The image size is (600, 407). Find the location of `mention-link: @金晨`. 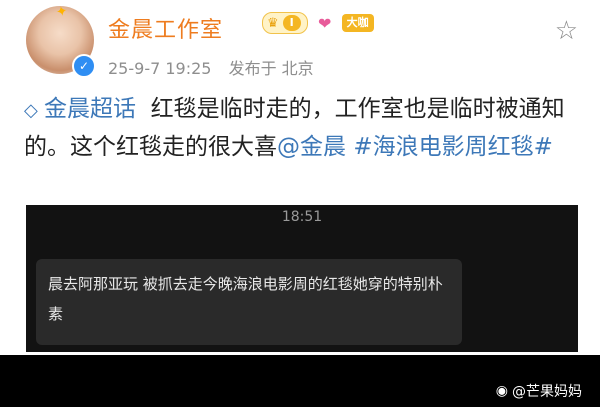

mention-link: @金晨 is located at coordinates (311, 147).